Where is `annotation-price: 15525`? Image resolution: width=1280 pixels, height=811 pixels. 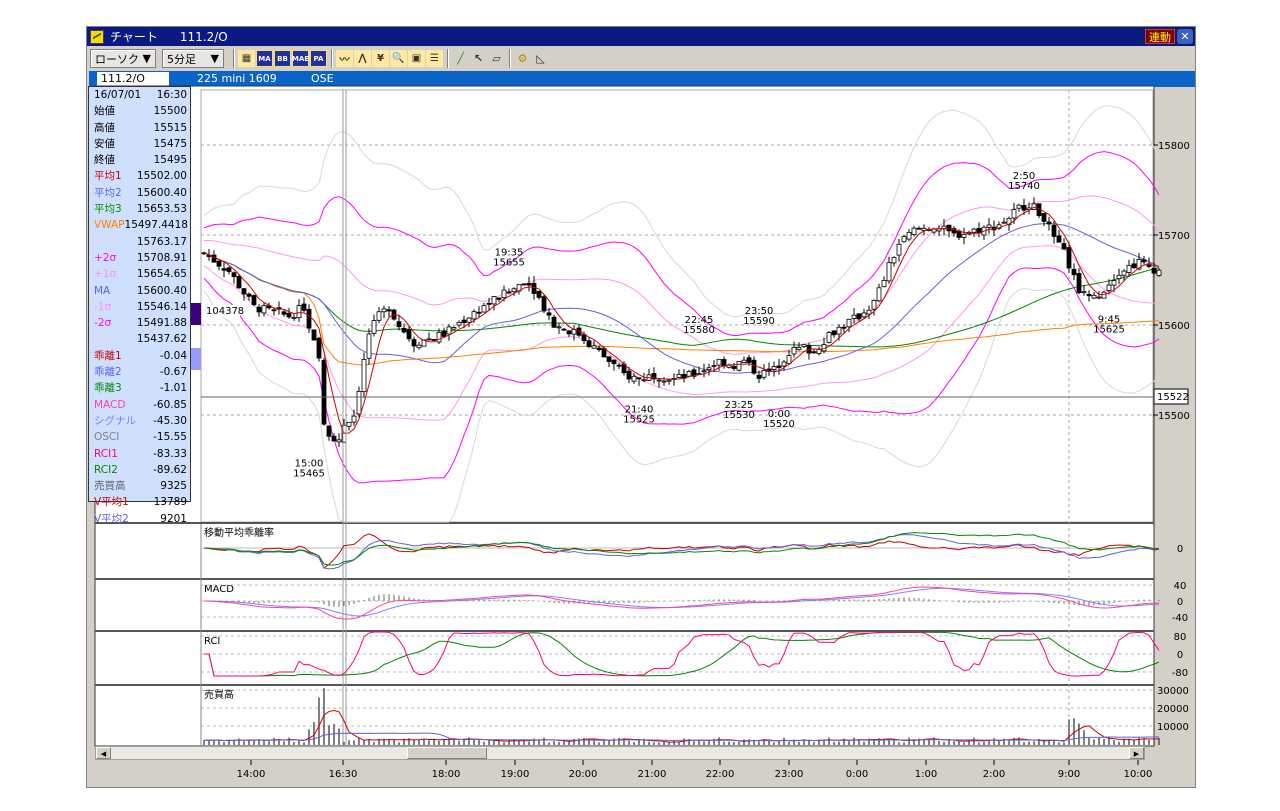
annotation-price: 15525 is located at coordinates (639, 420).